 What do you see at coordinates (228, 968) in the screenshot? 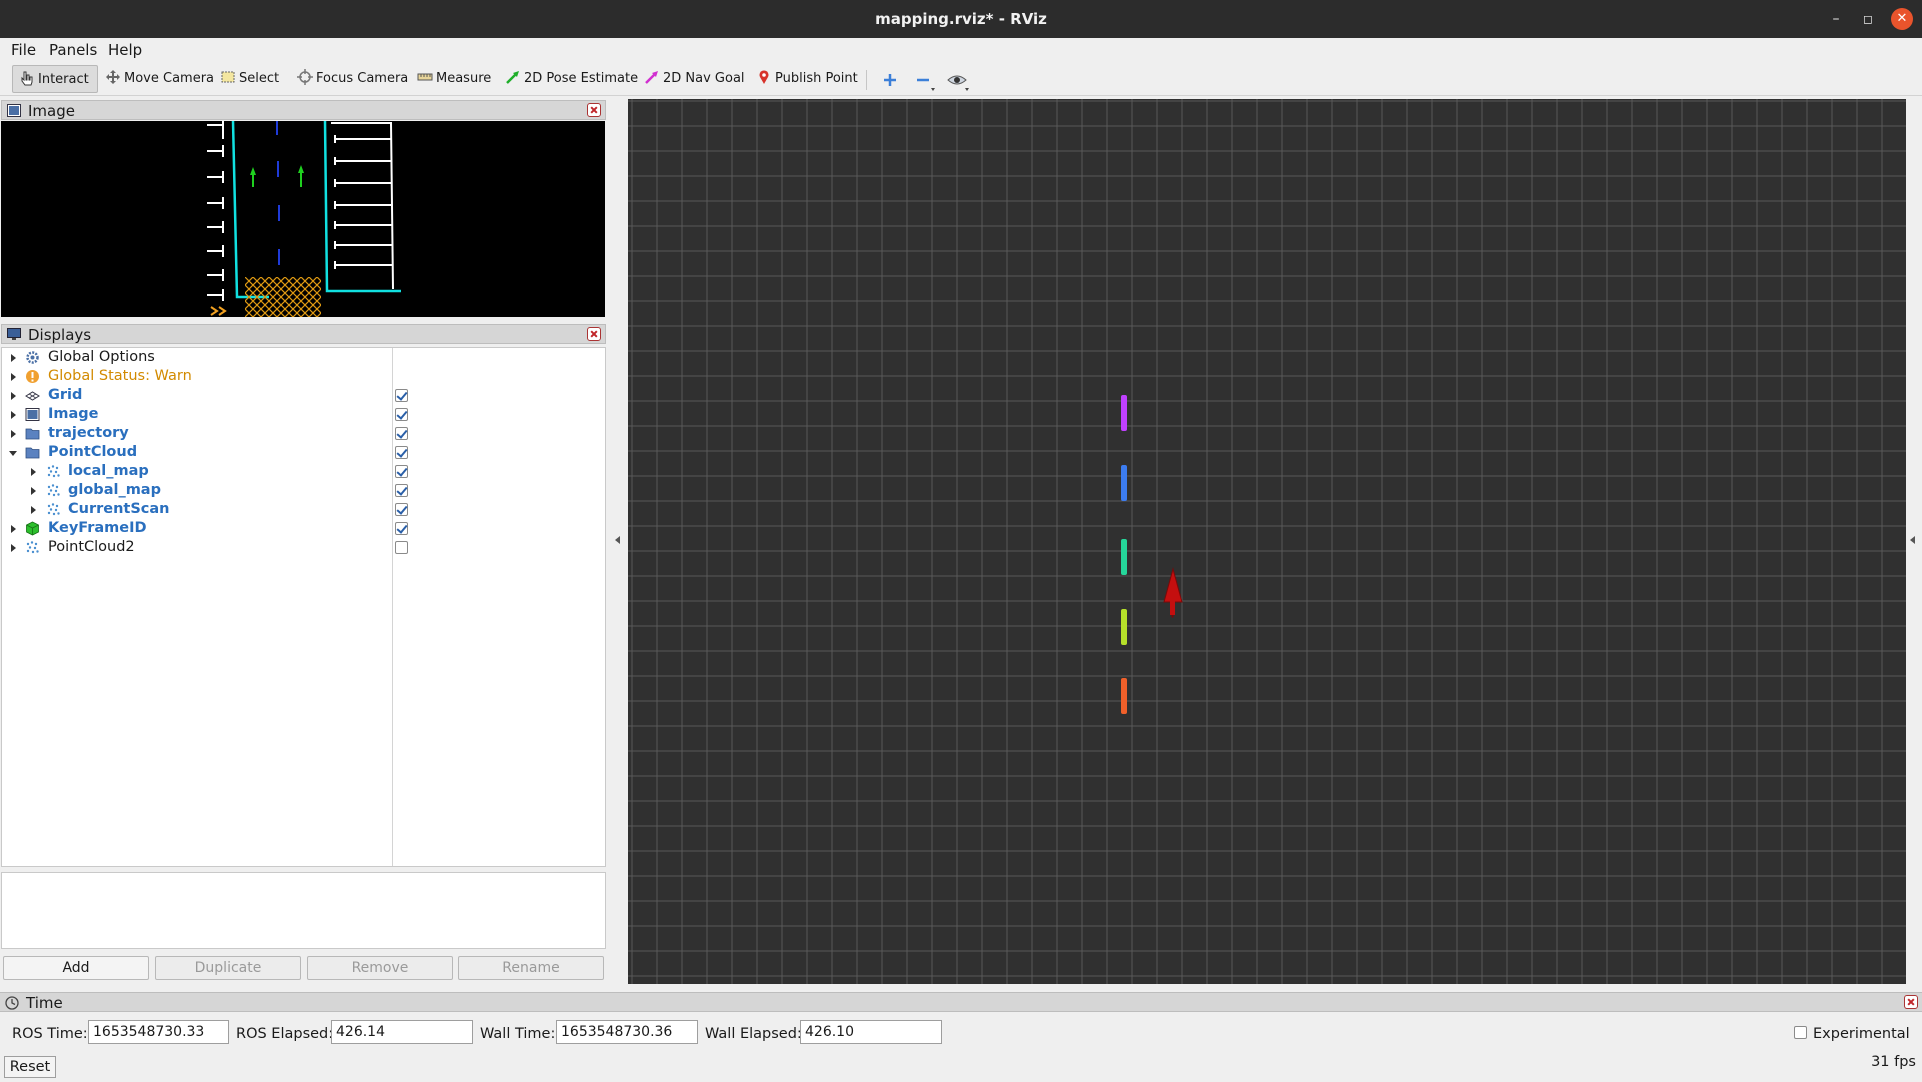
I see `duplicate-display-button: Duplicate` at bounding box center [228, 968].